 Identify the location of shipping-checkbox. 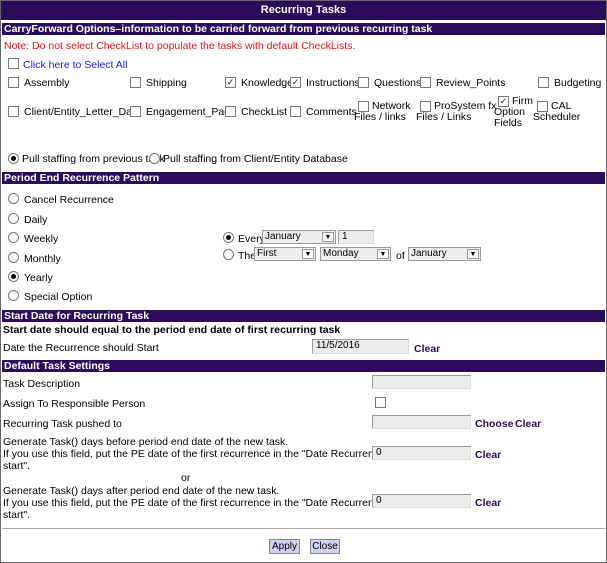
(135, 82).